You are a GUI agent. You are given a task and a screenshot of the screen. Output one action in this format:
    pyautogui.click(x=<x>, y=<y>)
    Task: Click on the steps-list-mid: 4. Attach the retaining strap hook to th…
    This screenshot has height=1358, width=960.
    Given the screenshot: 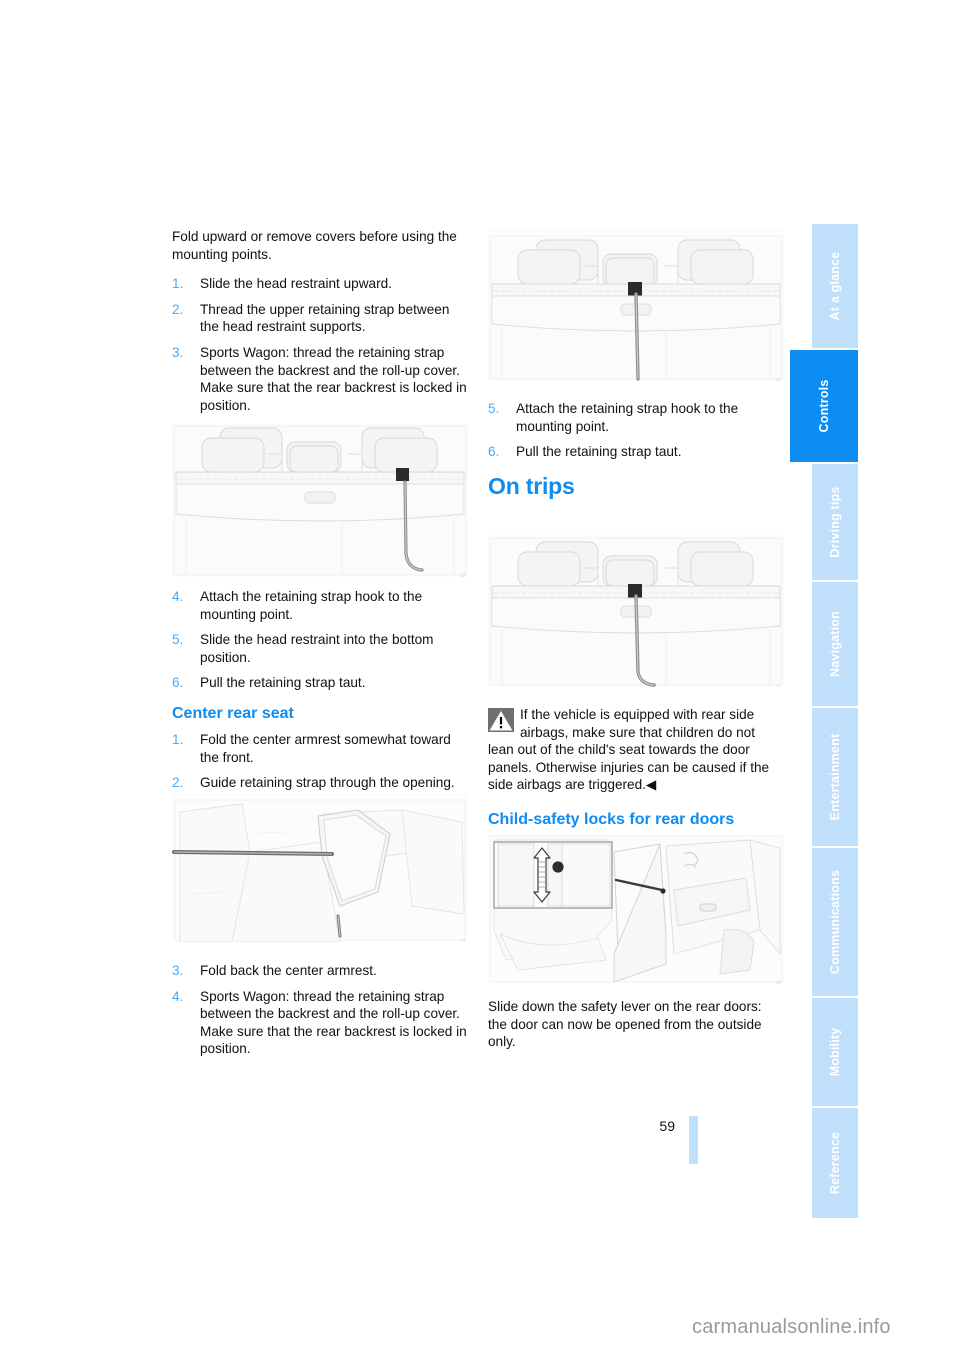 What is the action you would take?
    pyautogui.click(x=320, y=640)
    